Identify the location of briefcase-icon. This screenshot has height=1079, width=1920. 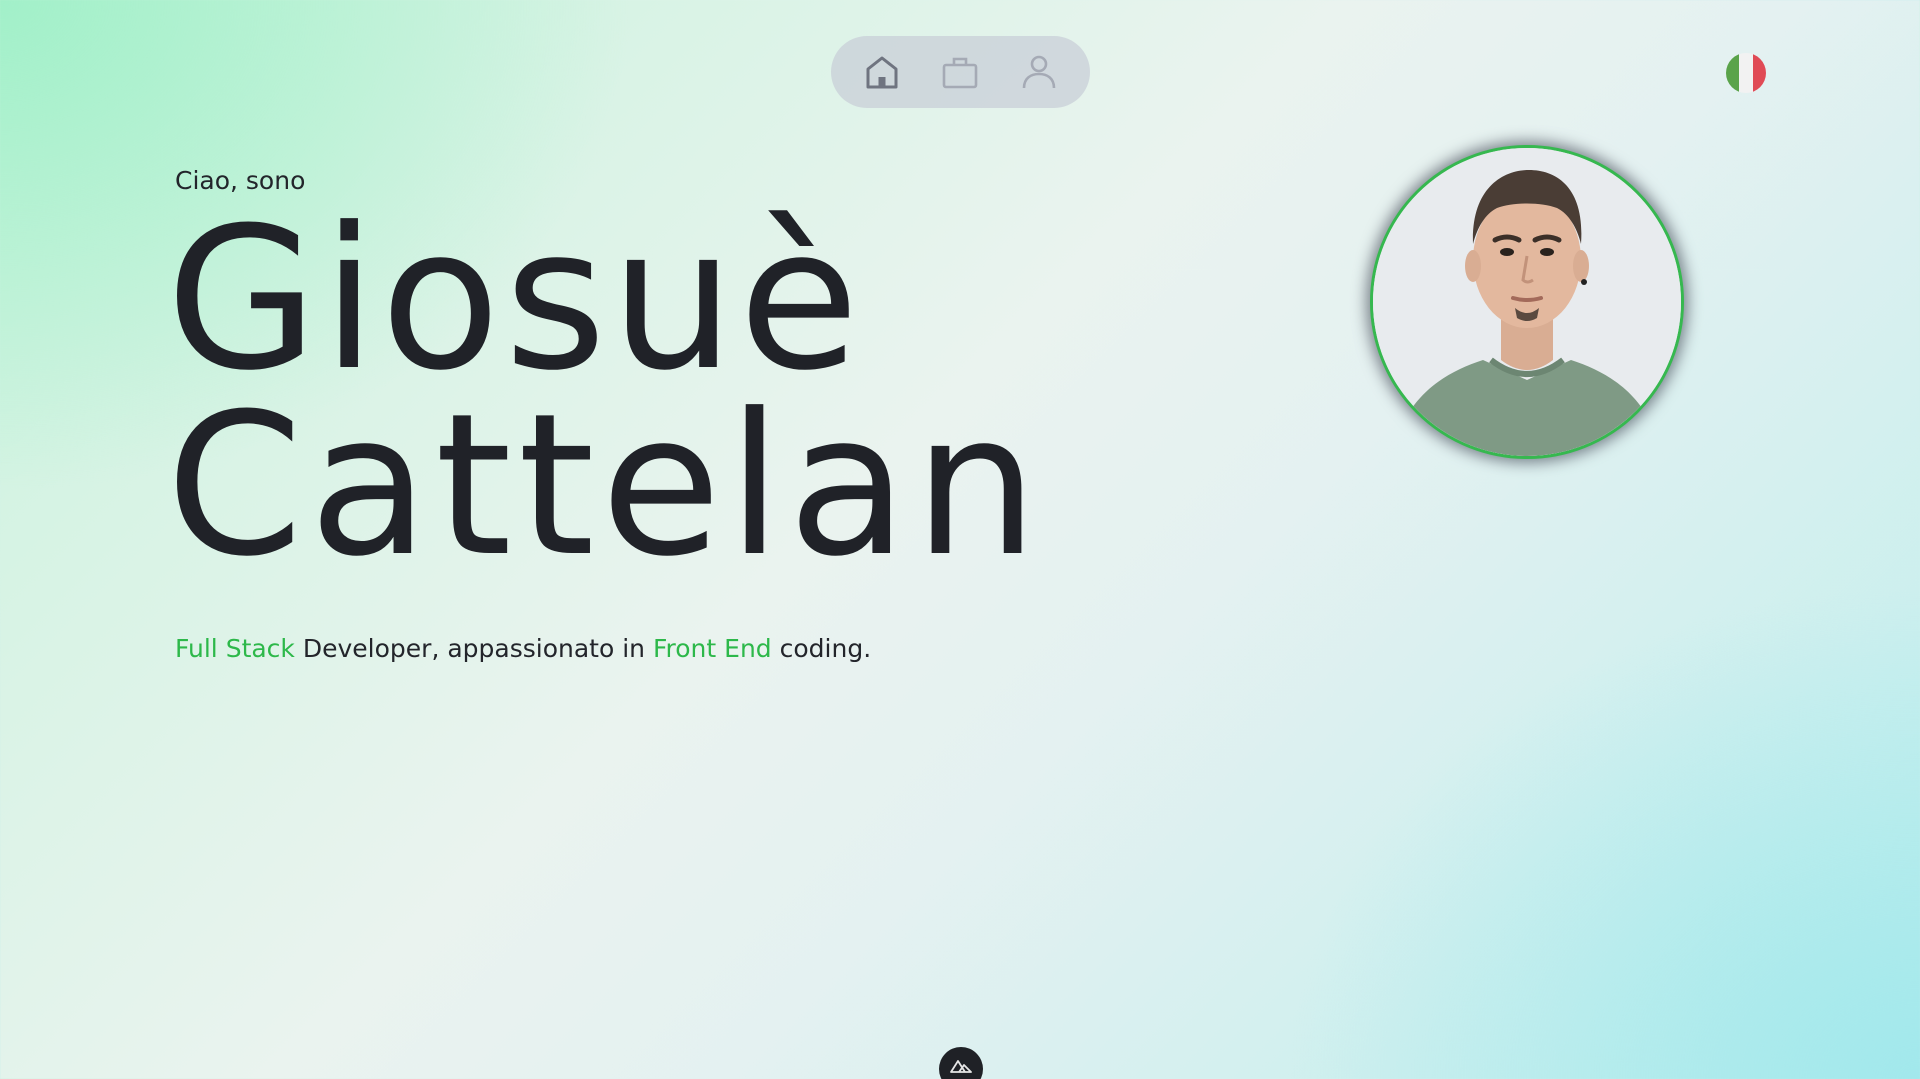
(960, 73).